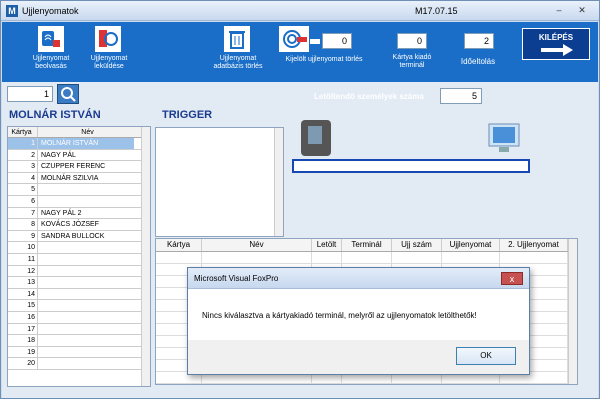  Describe the element at coordinates (436, 11) in the screenshot. I see `version-label: M17.07.15` at that location.